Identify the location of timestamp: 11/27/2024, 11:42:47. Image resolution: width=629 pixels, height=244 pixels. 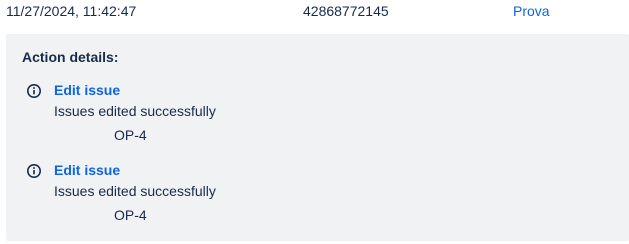
(71, 11).